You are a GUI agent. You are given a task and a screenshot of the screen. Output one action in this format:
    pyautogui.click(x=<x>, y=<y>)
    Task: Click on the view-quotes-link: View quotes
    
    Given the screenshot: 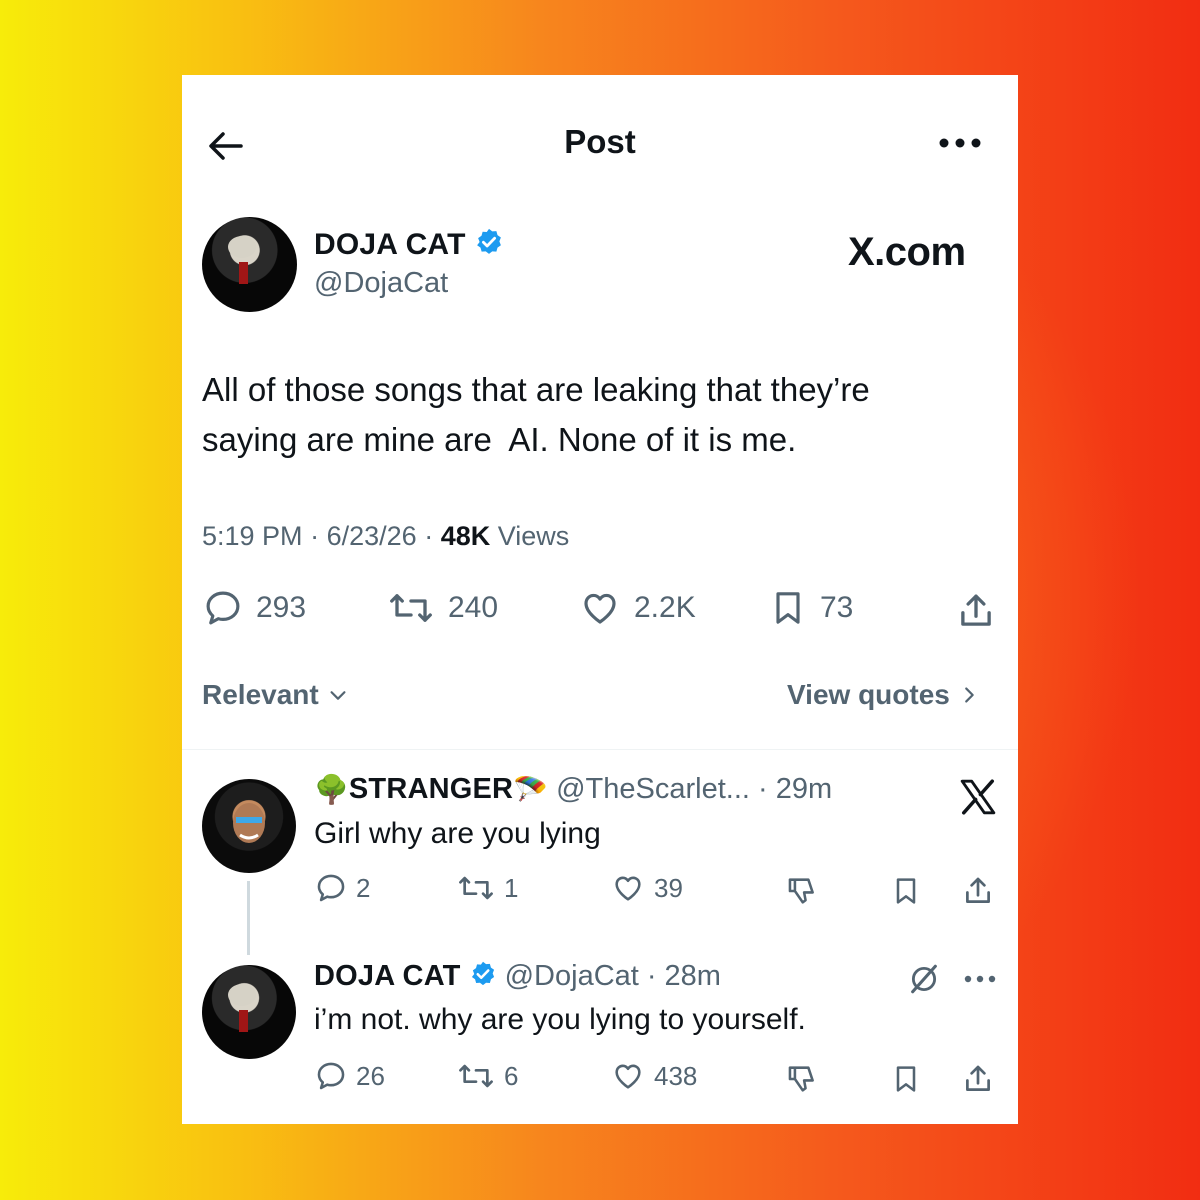 What is the action you would take?
    pyautogui.click(x=883, y=695)
    